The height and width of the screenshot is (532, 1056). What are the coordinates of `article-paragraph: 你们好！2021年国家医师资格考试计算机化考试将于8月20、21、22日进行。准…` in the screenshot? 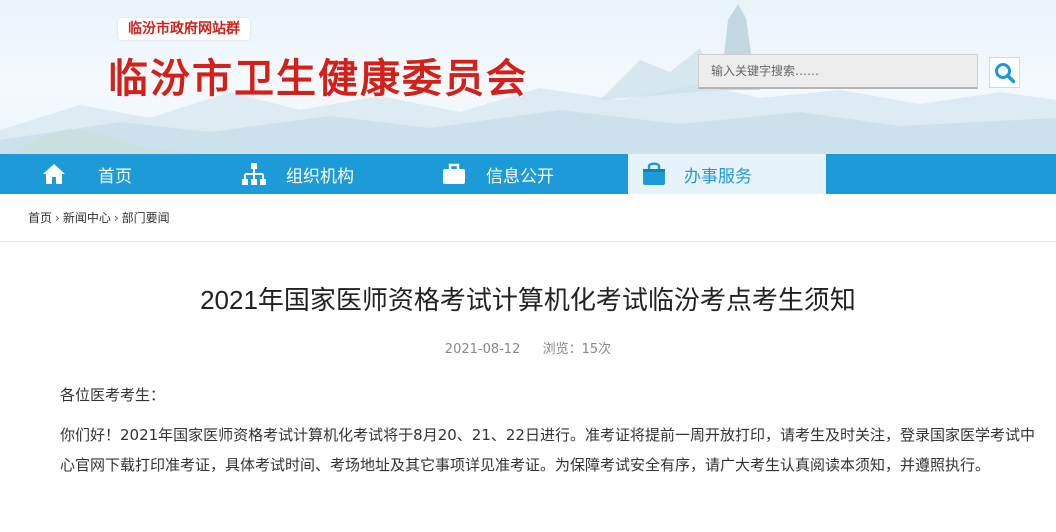 It's located at (547, 450).